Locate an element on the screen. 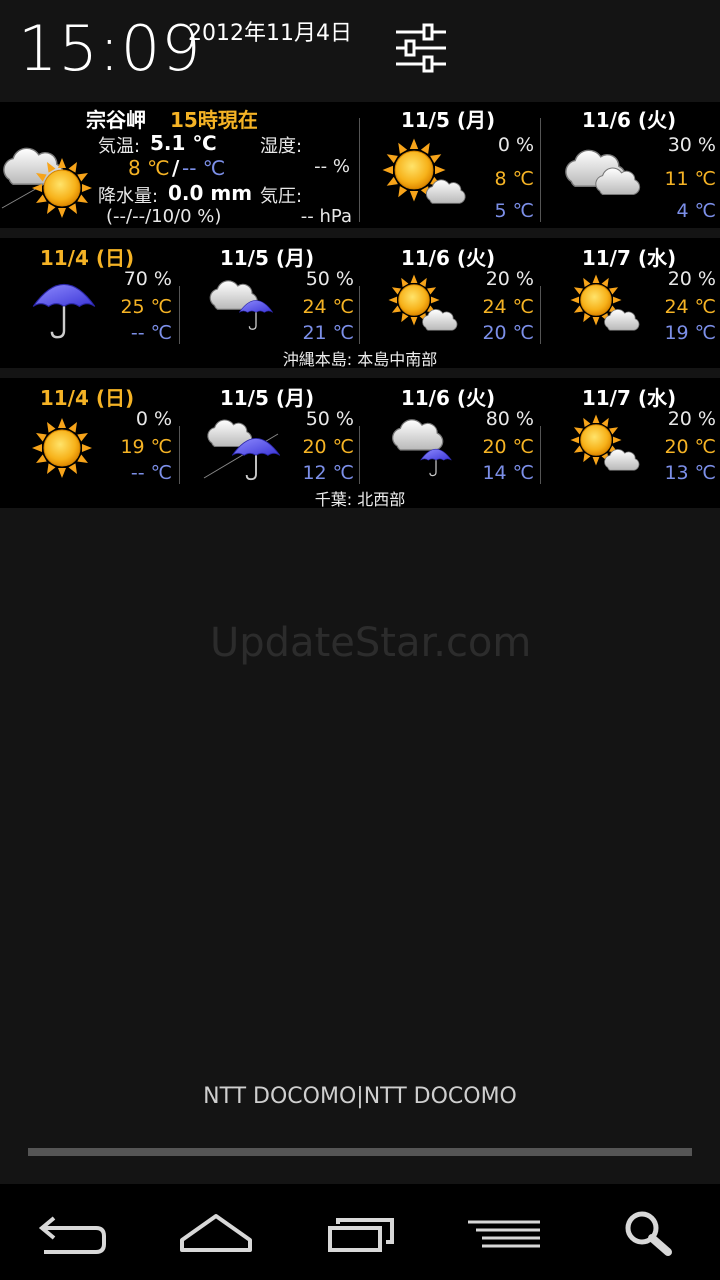 The height and width of the screenshot is (1280, 720). location-name: 宗谷岬 is located at coordinates (116, 120).